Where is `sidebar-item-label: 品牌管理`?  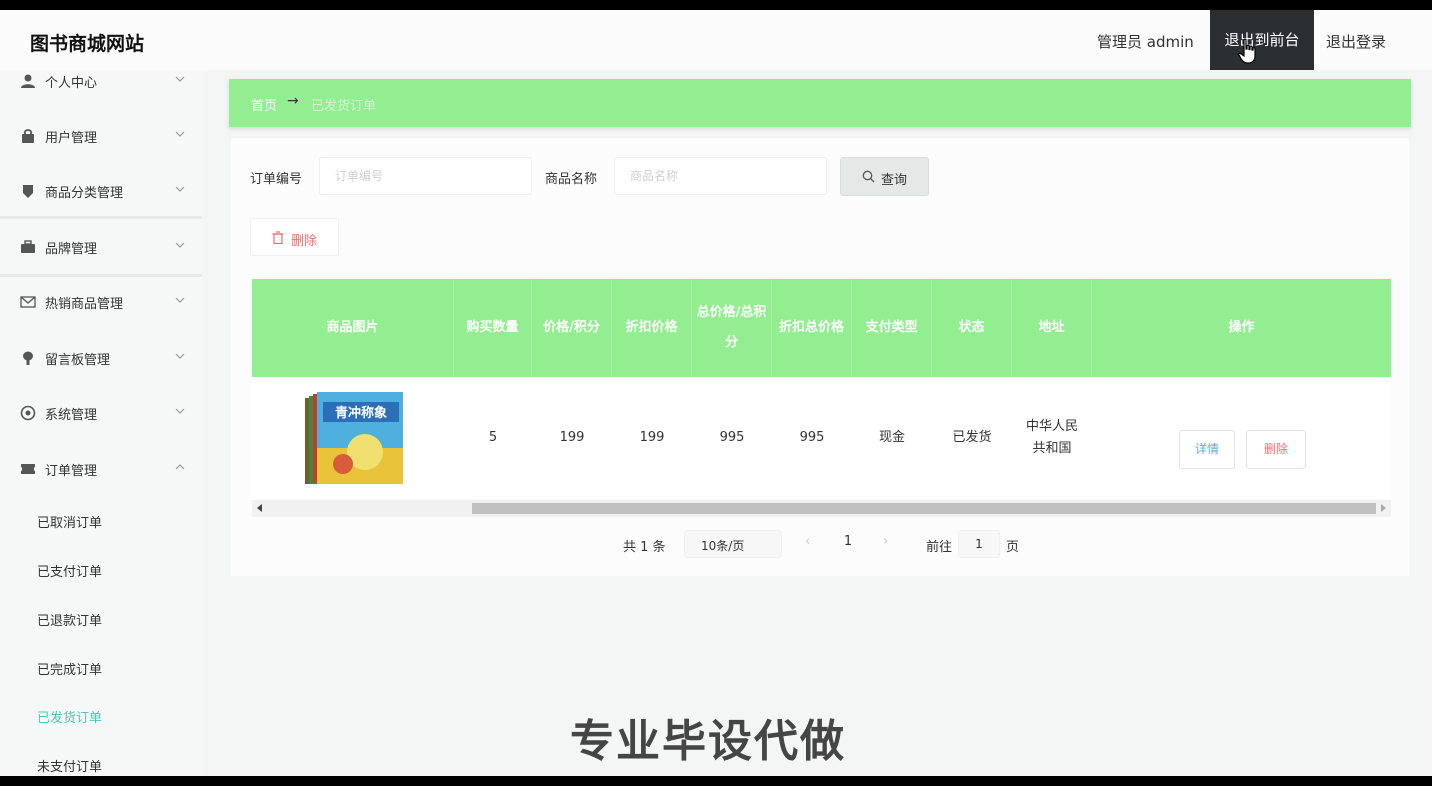 sidebar-item-label: 品牌管理 is located at coordinates (71, 249).